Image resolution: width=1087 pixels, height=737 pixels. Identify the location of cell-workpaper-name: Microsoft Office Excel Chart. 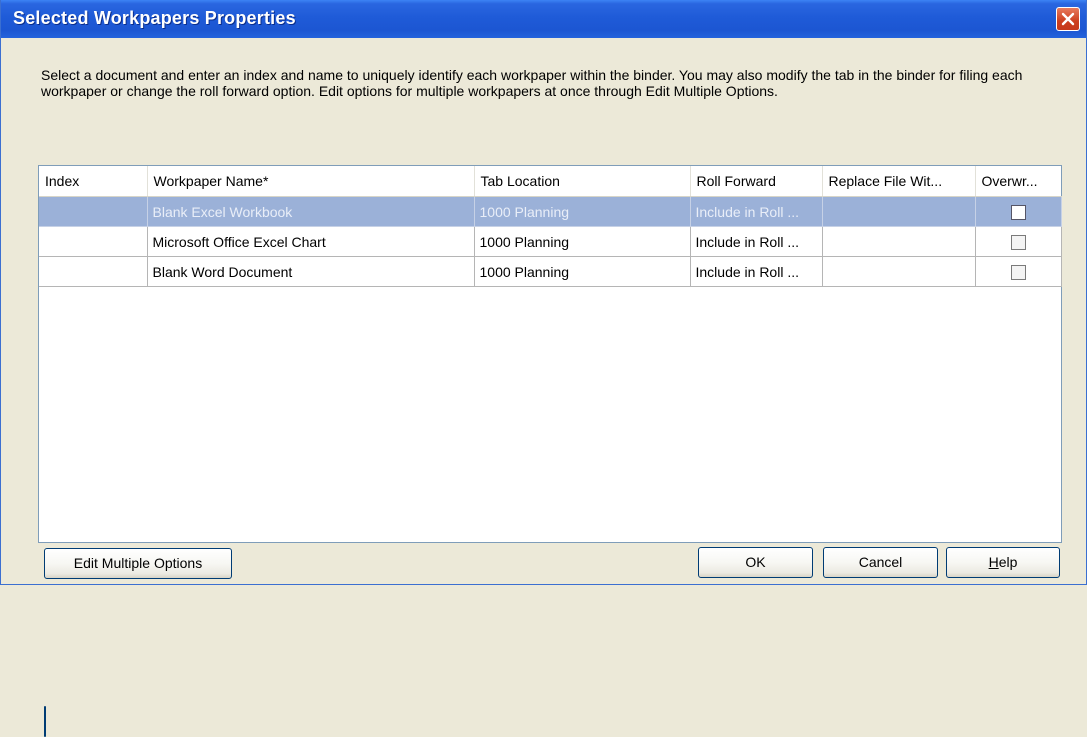
(311, 241).